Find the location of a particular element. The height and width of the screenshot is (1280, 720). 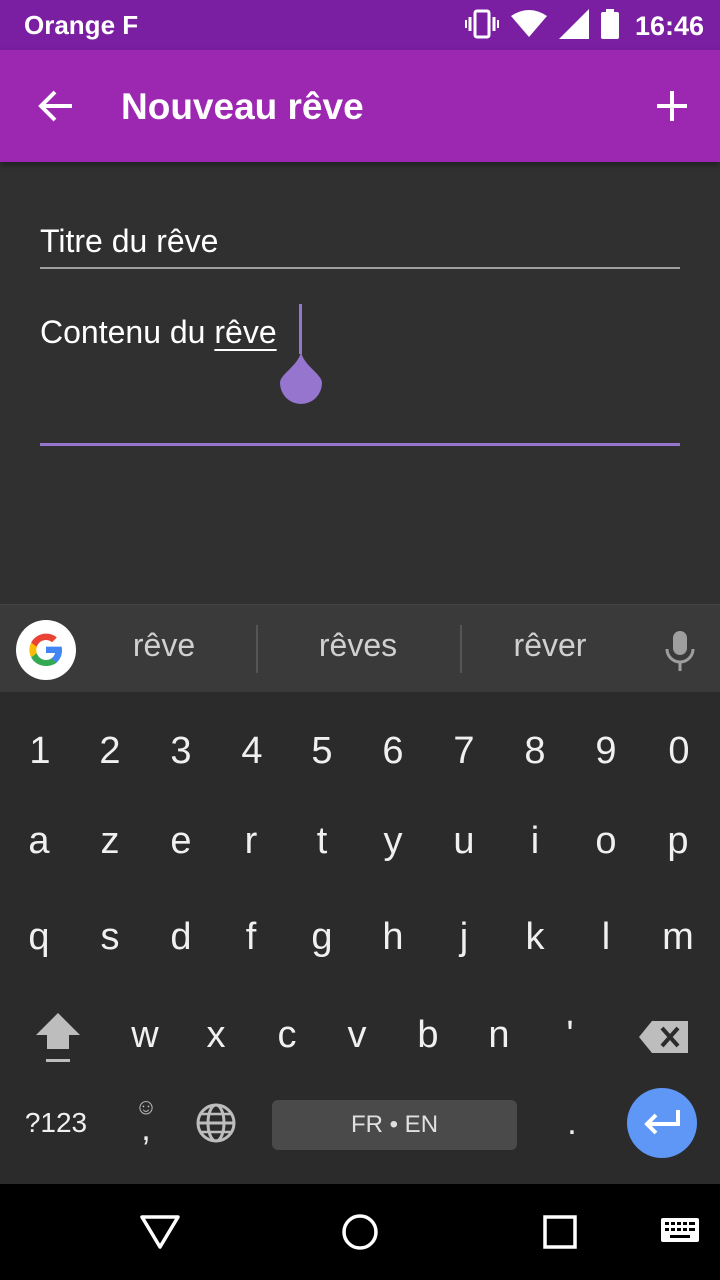

app-bar: Nouveau rêve is located at coordinates (360, 106).